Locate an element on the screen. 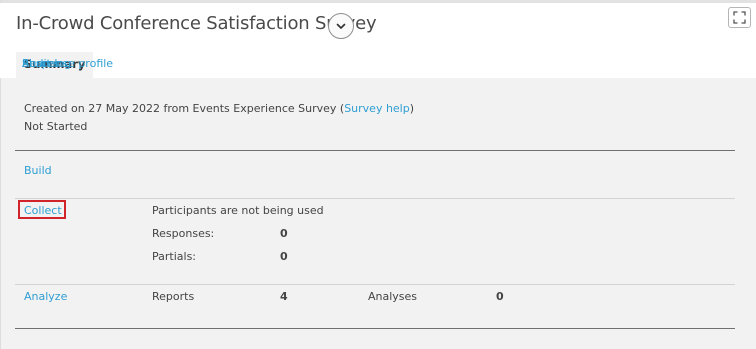 The image size is (756, 349). analyses-value: 0 is located at coordinates (500, 296).